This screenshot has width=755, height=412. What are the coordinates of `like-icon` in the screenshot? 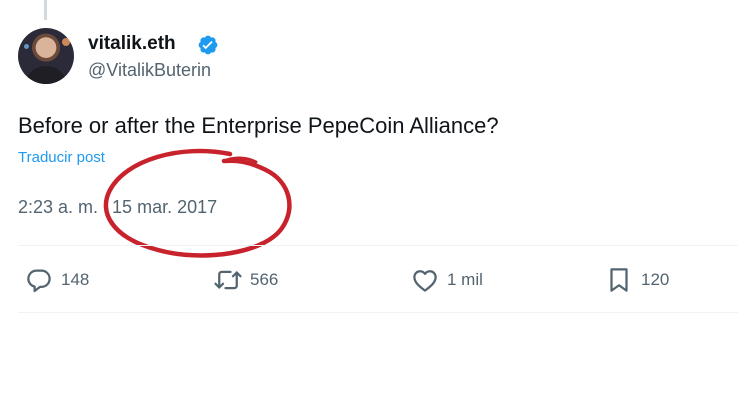 It's located at (425, 281).